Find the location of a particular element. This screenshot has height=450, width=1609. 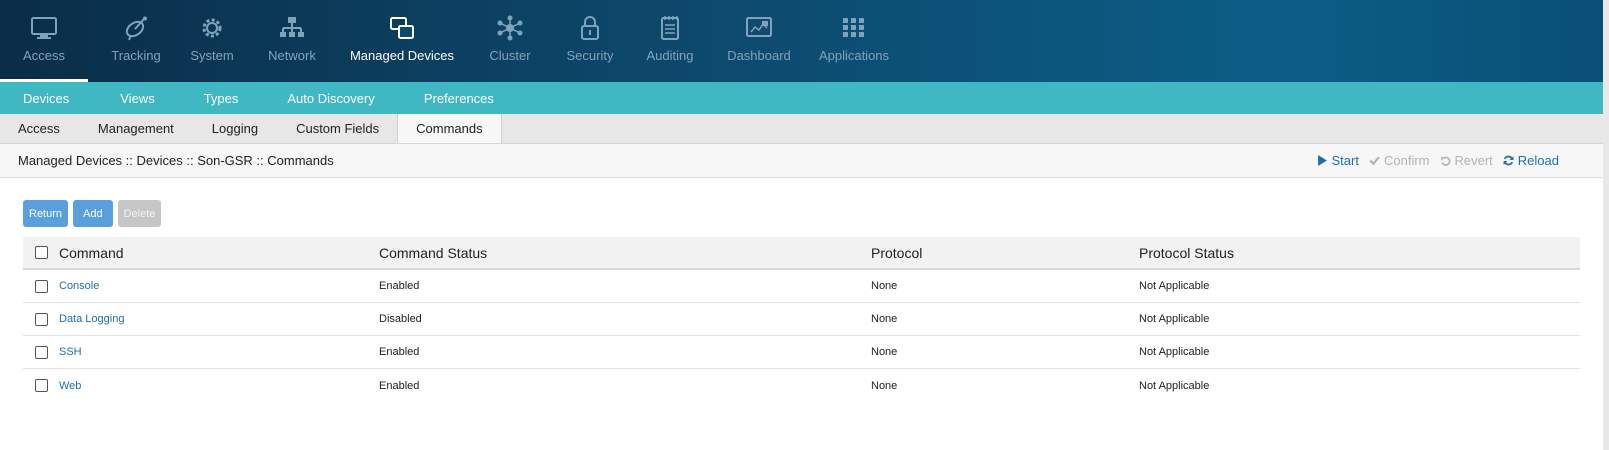

cluster-icon is located at coordinates (510, 28).